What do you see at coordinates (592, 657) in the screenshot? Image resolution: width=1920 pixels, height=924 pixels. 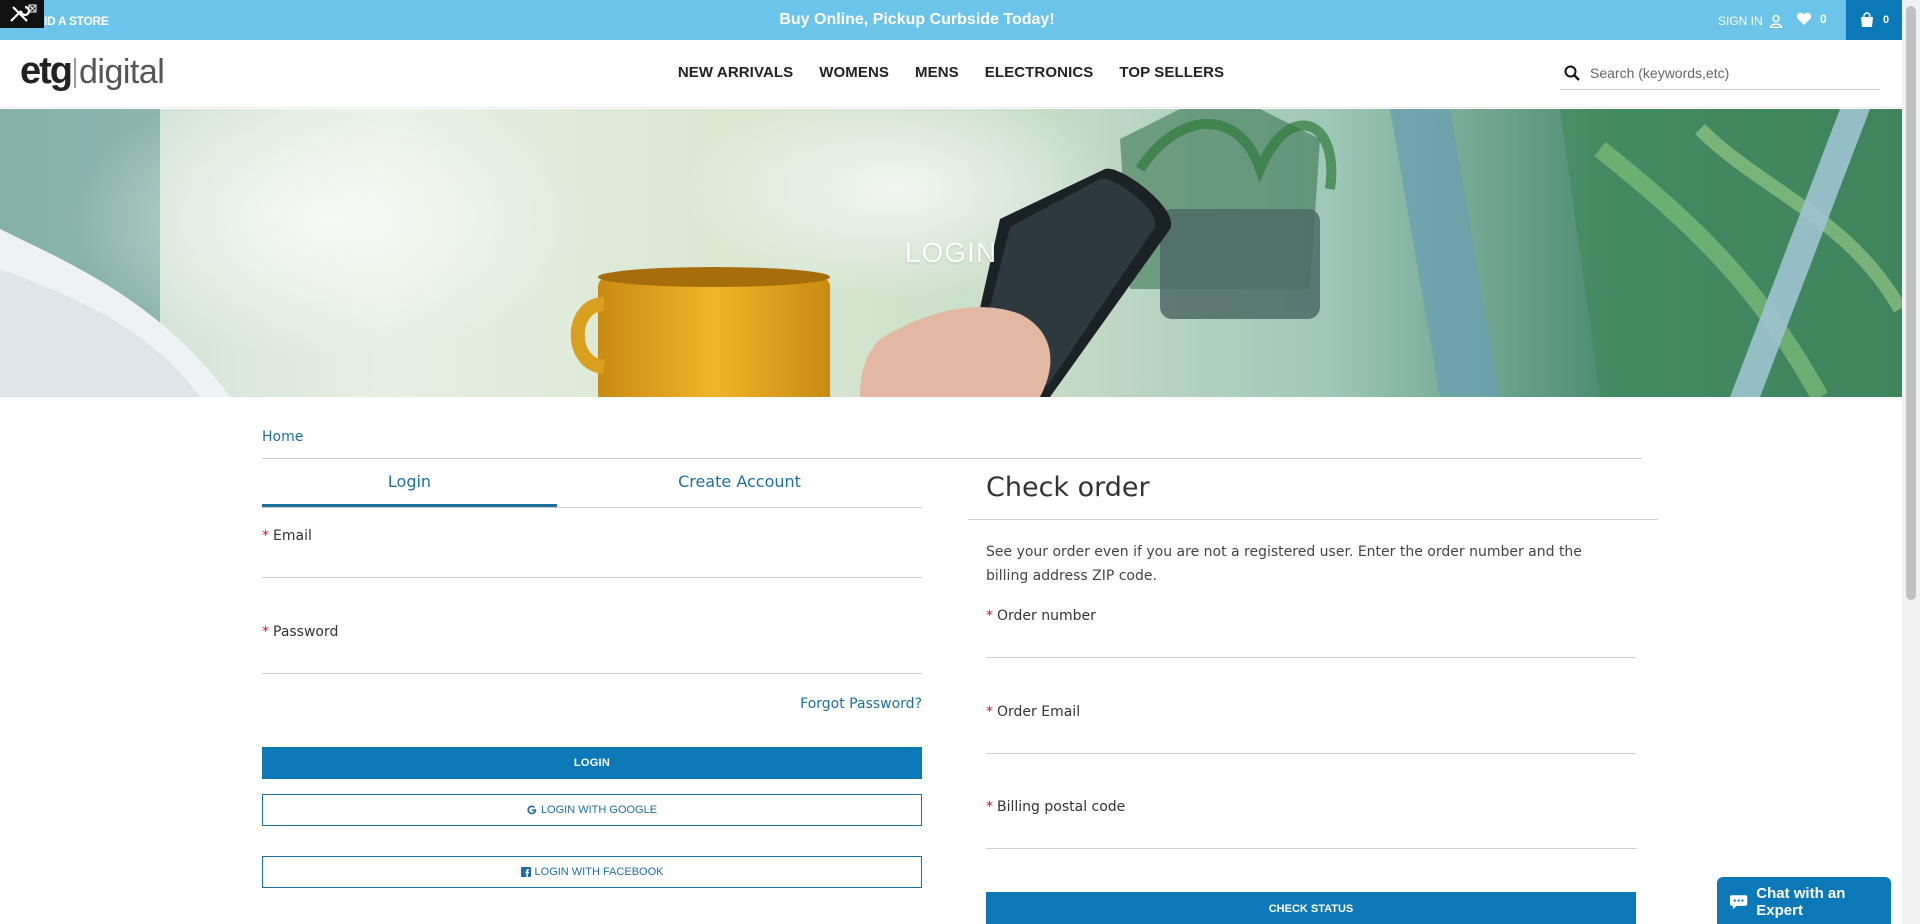 I see `password-input` at bounding box center [592, 657].